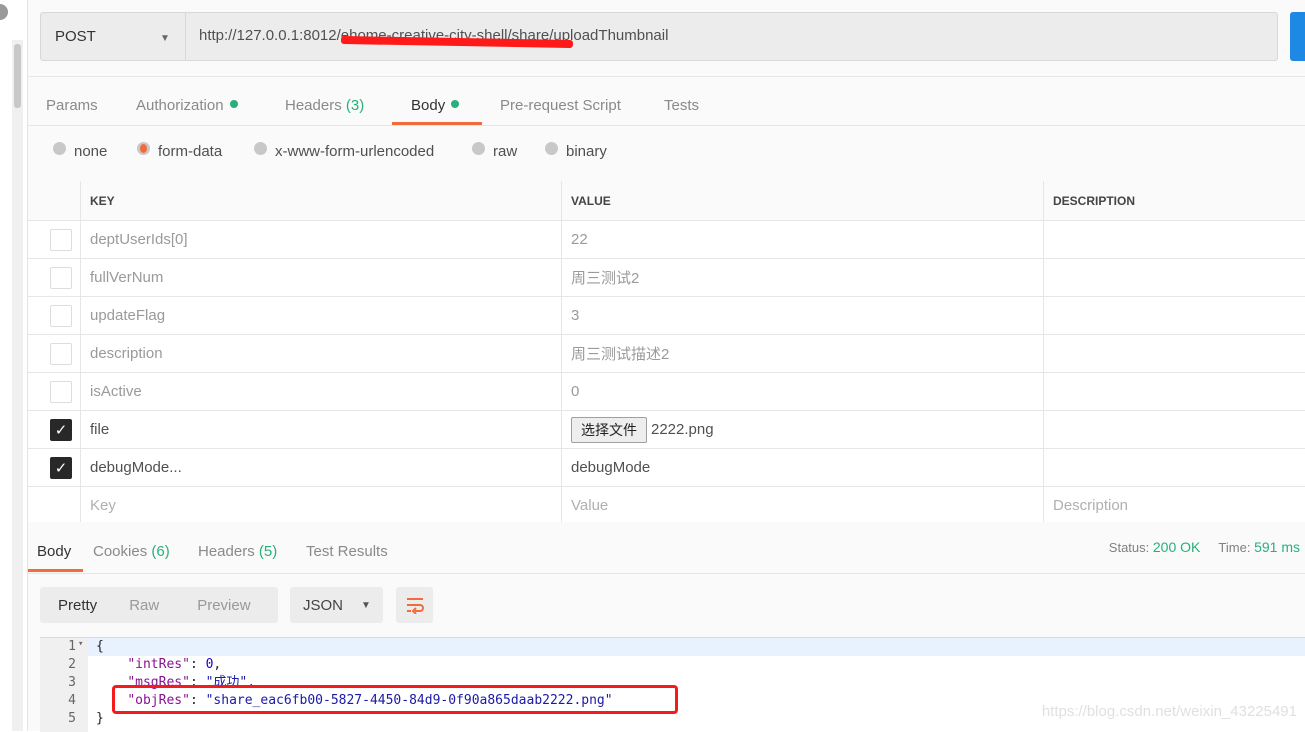  I want to click on value-cell: 0, so click(802, 391).